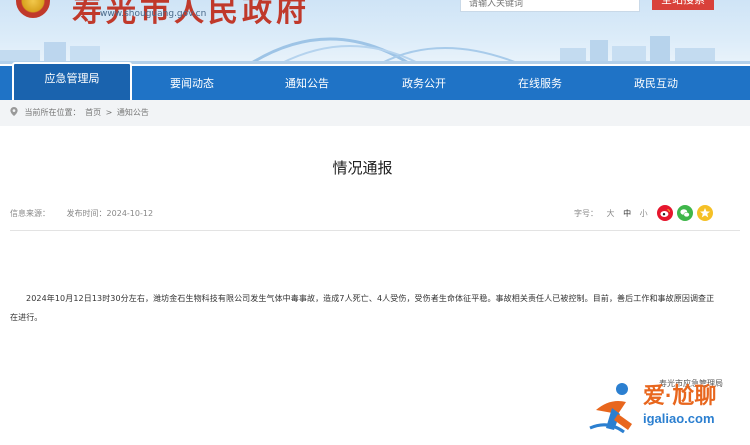 This screenshot has width=750, height=445. I want to click on watermark-url-text: igaliao.com, so click(679, 418).